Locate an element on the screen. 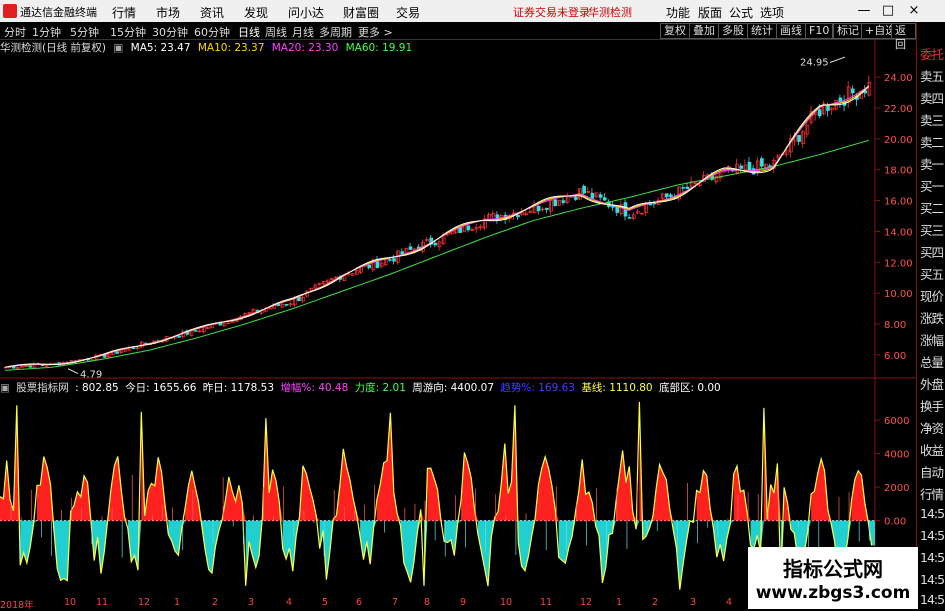 The image size is (945, 611). menu-item-wenxiaoda: 问小达 is located at coordinates (306, 12).